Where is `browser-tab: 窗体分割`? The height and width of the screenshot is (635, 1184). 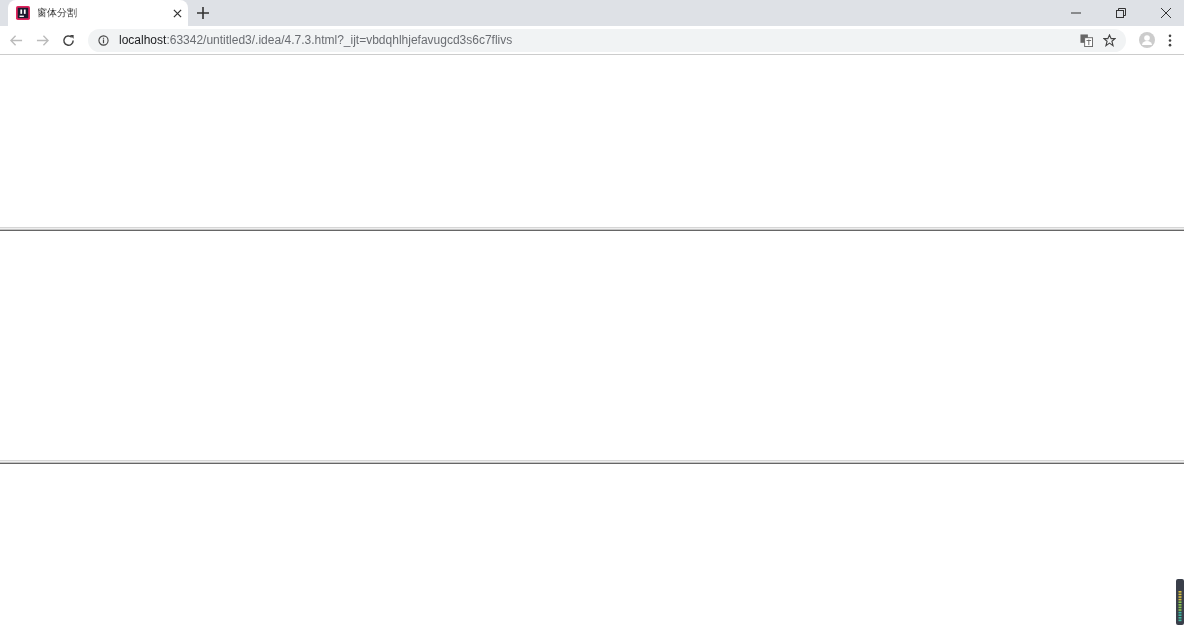 browser-tab: 窗体分割 is located at coordinates (98, 13).